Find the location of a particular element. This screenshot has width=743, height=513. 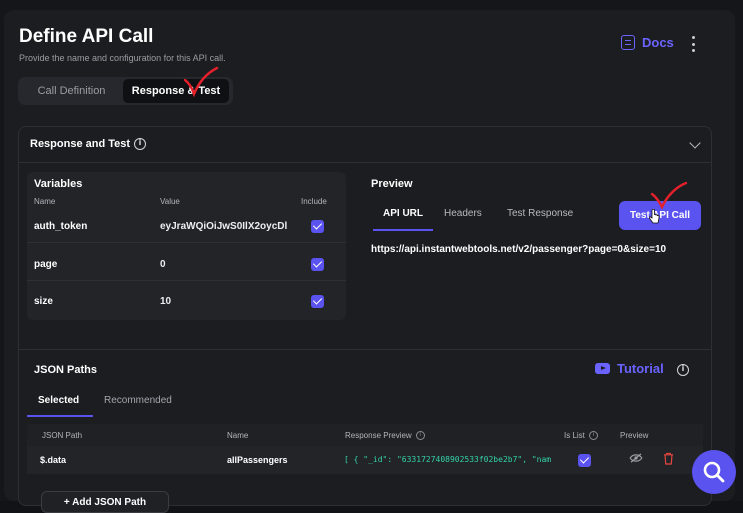

tab-test-response: Test Response is located at coordinates (540, 213).